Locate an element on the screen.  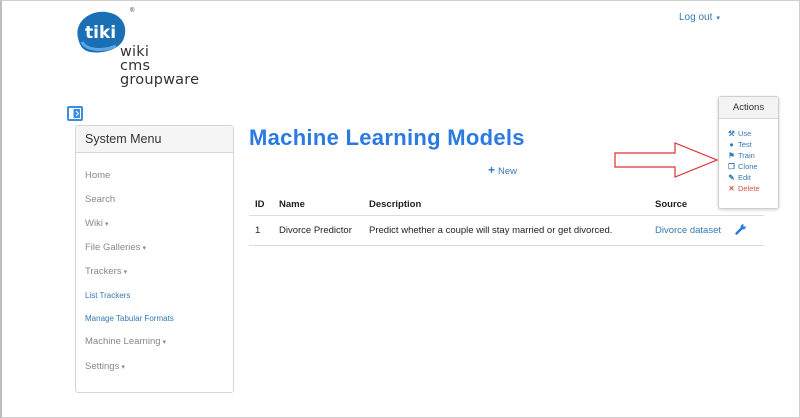
sidebar-item-settings: Settings ▾ is located at coordinates (105, 366).